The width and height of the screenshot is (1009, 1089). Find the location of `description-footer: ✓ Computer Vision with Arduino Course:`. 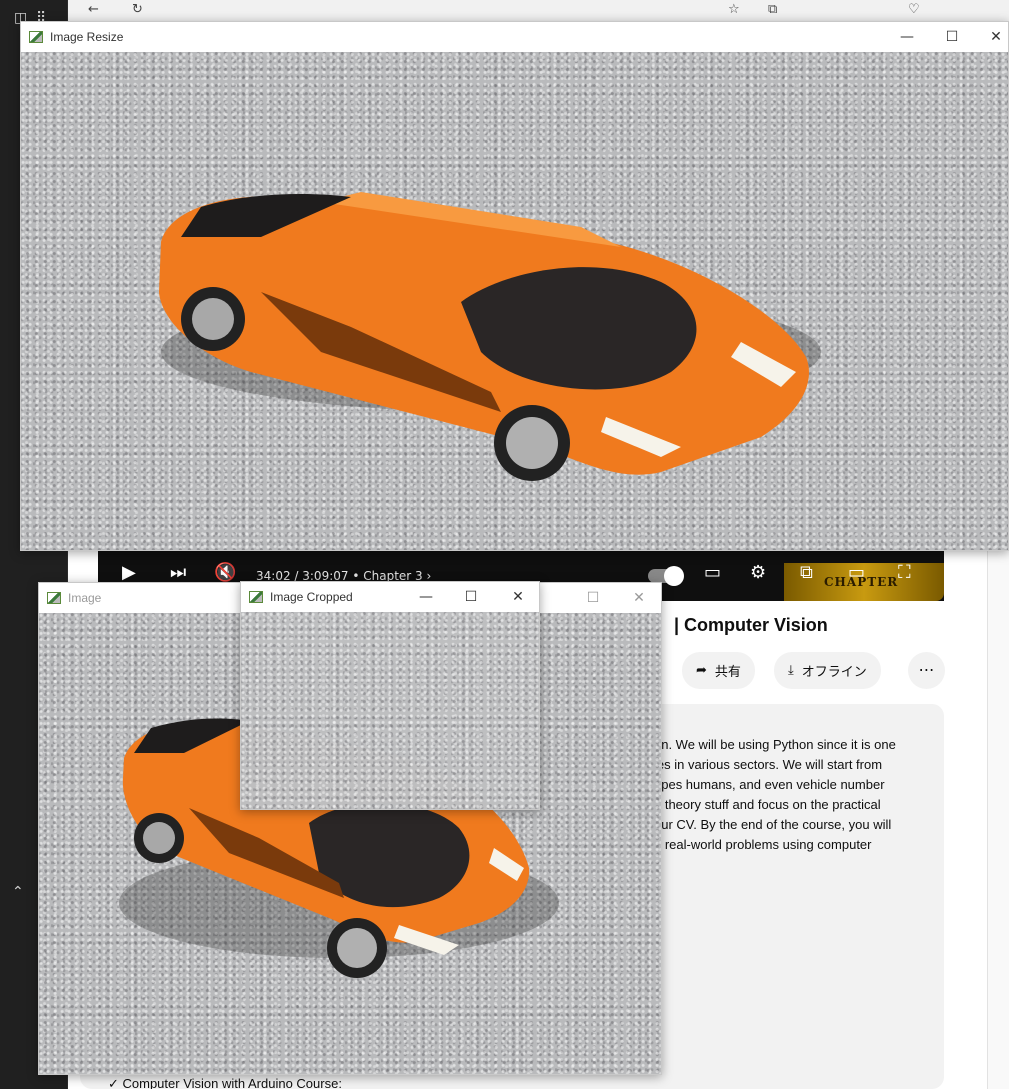

description-footer: ✓ Computer Vision with Arduino Course: is located at coordinates (225, 1082).